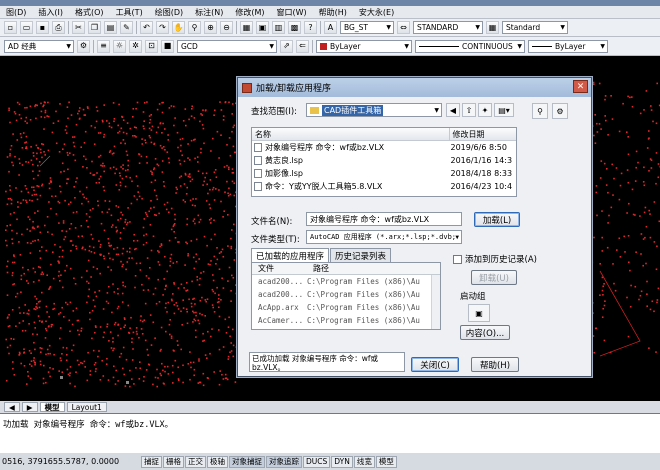 This screenshot has width=660, height=470. What do you see at coordinates (492, 27) in the screenshot?
I see `table-style-icon: ▦` at bounding box center [492, 27].